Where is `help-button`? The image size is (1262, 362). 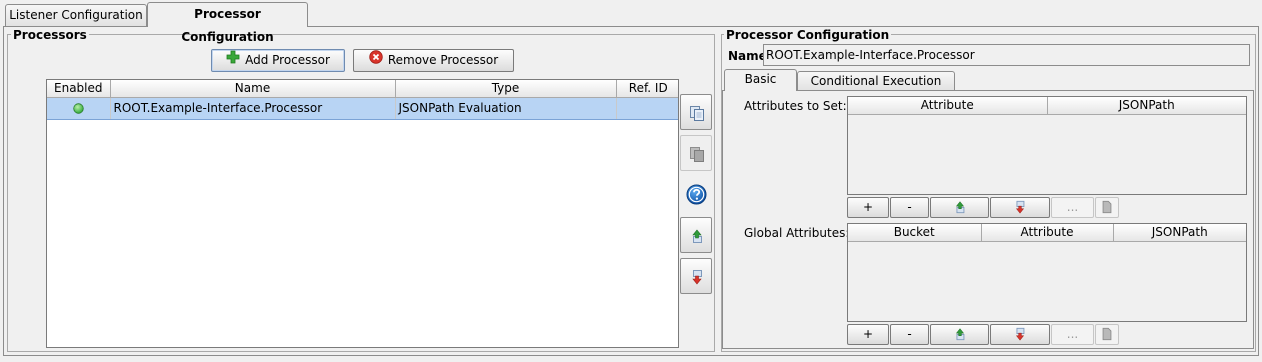
help-button is located at coordinates (696, 194).